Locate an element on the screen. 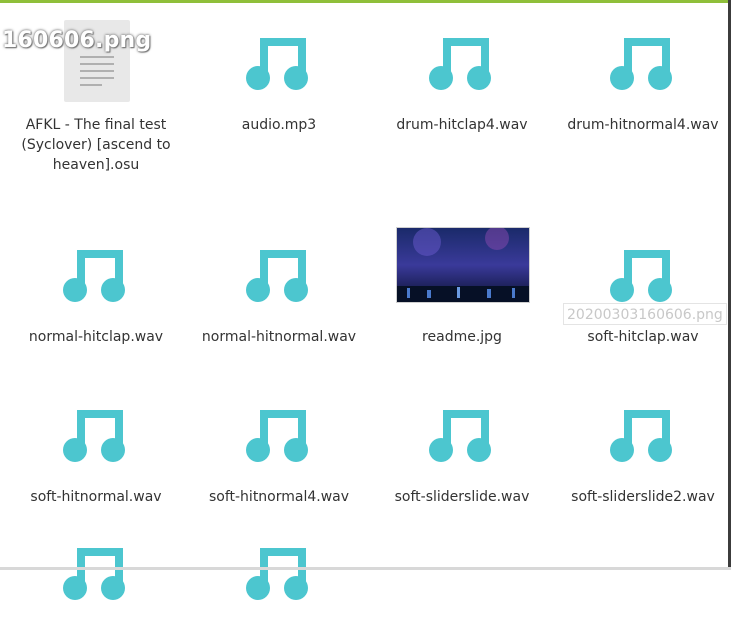 The height and width of the screenshot is (625, 731). file-item: readme.jpg is located at coordinates (462, 287).